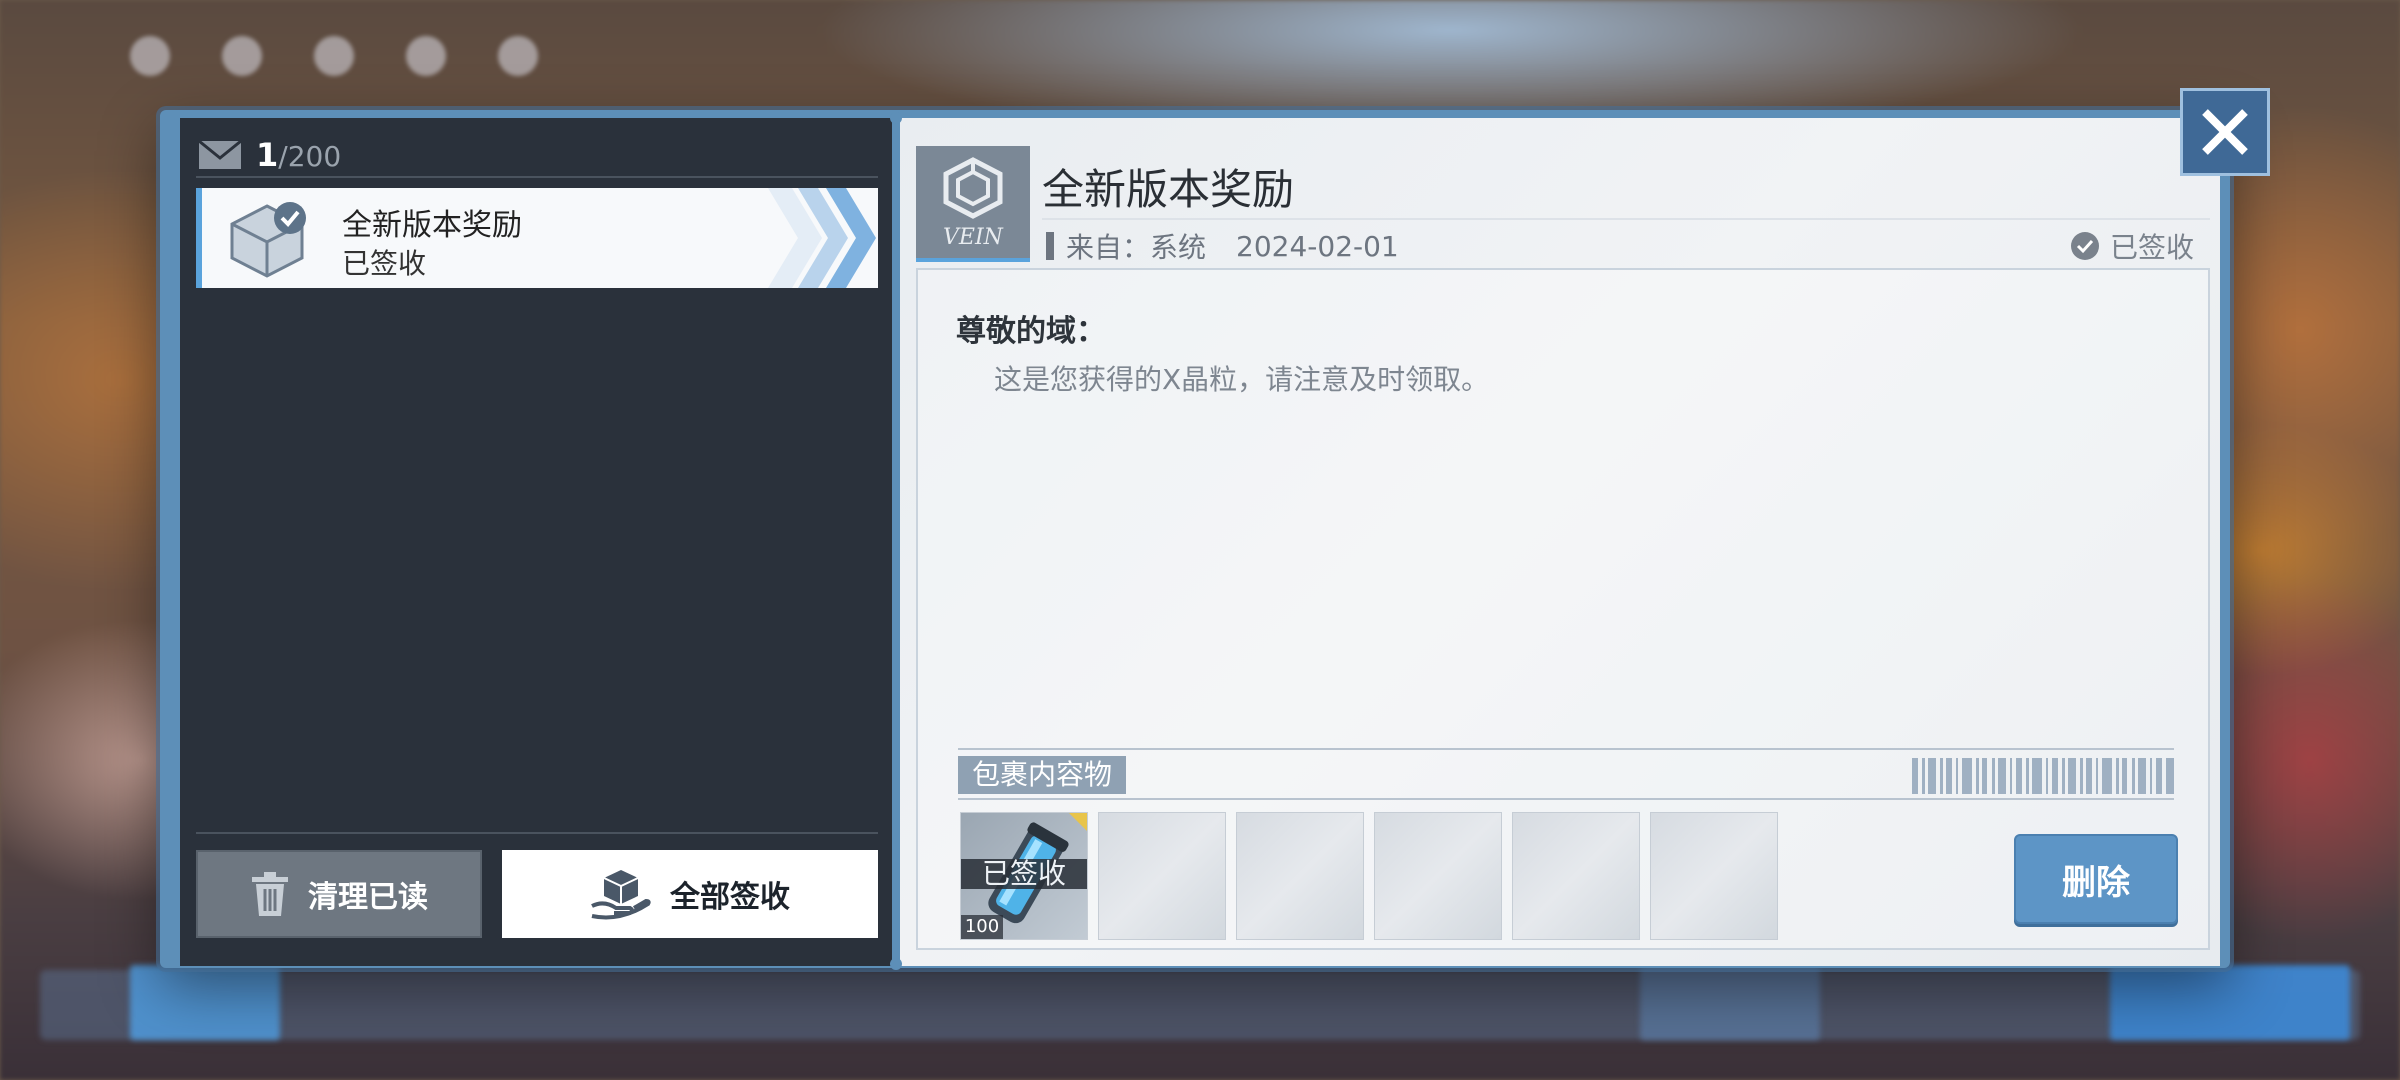 The width and height of the screenshot is (2400, 1080). I want to click on claim-all-button: 全部签收, so click(690, 894).